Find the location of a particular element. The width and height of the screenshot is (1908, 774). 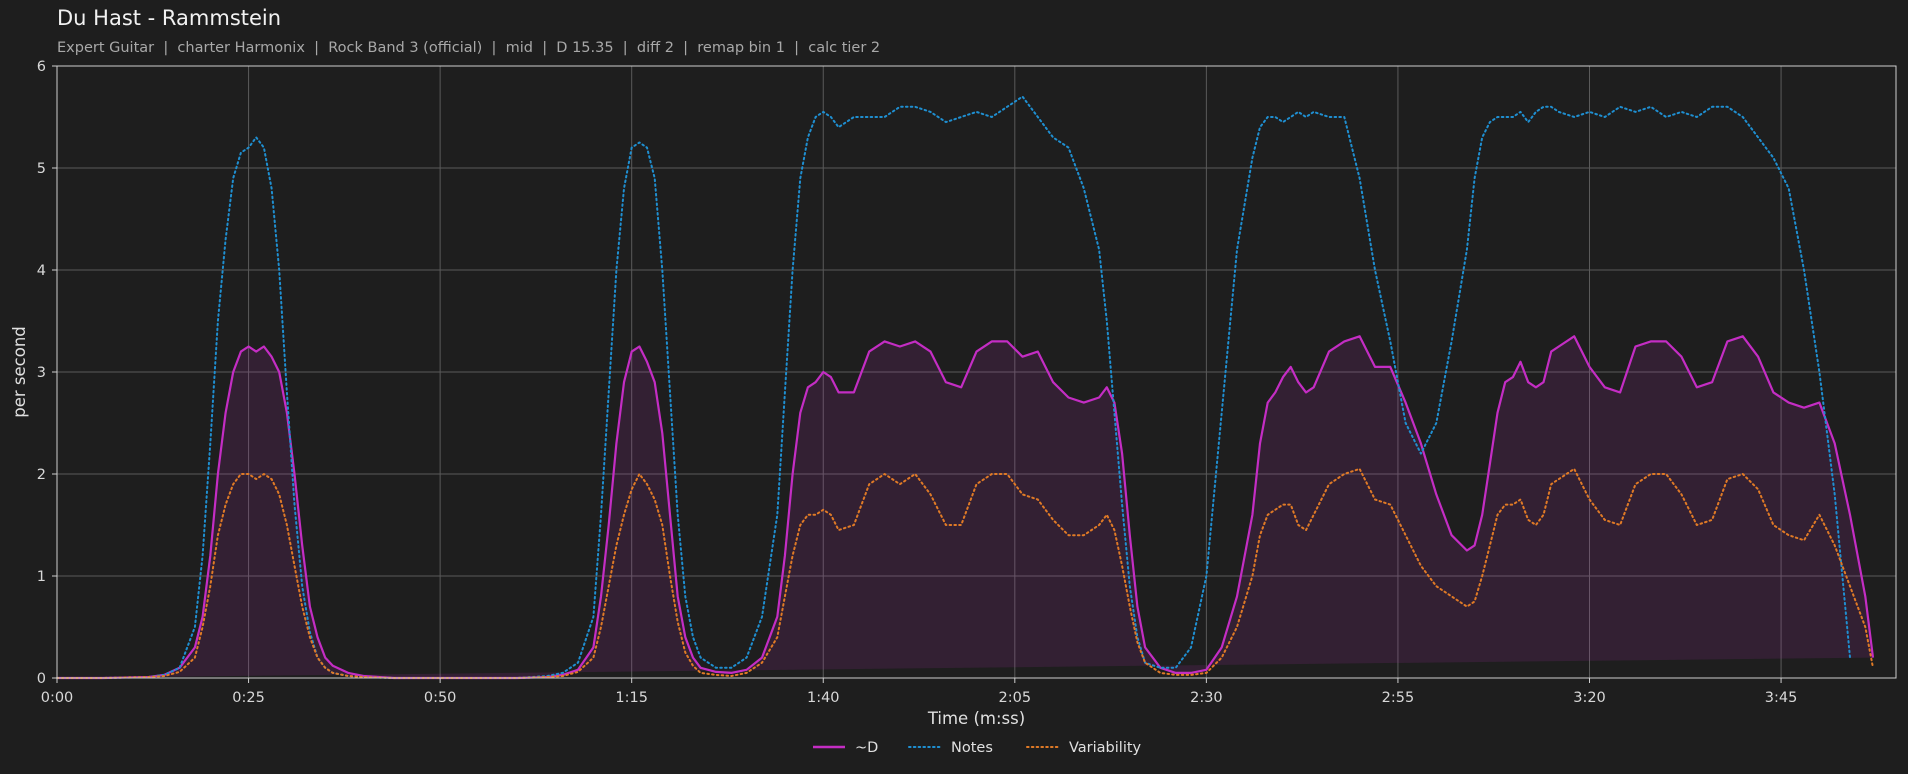

x-tick-label: 0:25 is located at coordinates (248, 698).